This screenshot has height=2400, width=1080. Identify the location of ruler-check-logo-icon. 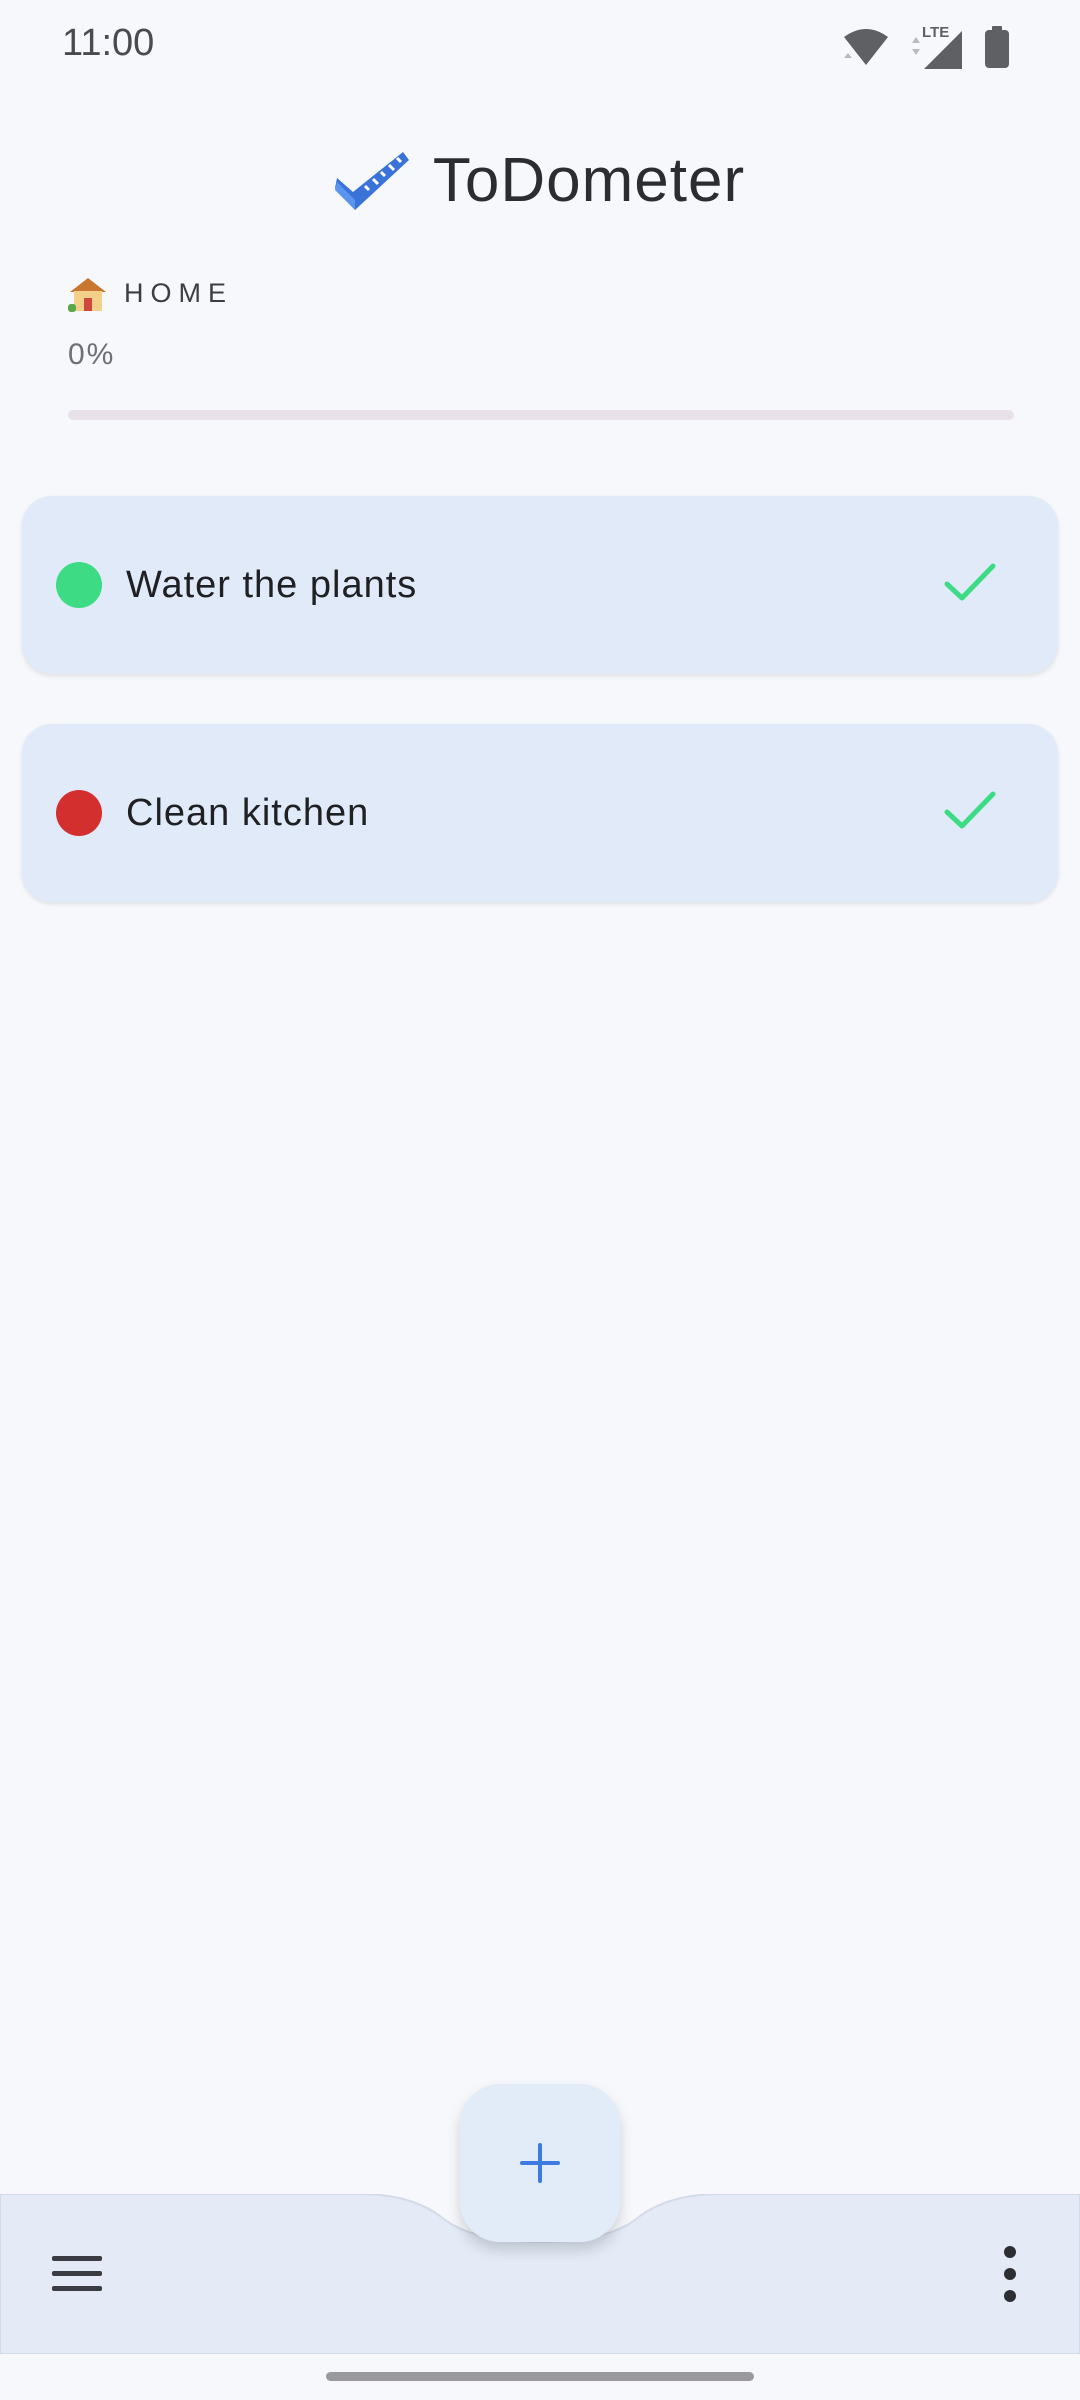
(371, 181).